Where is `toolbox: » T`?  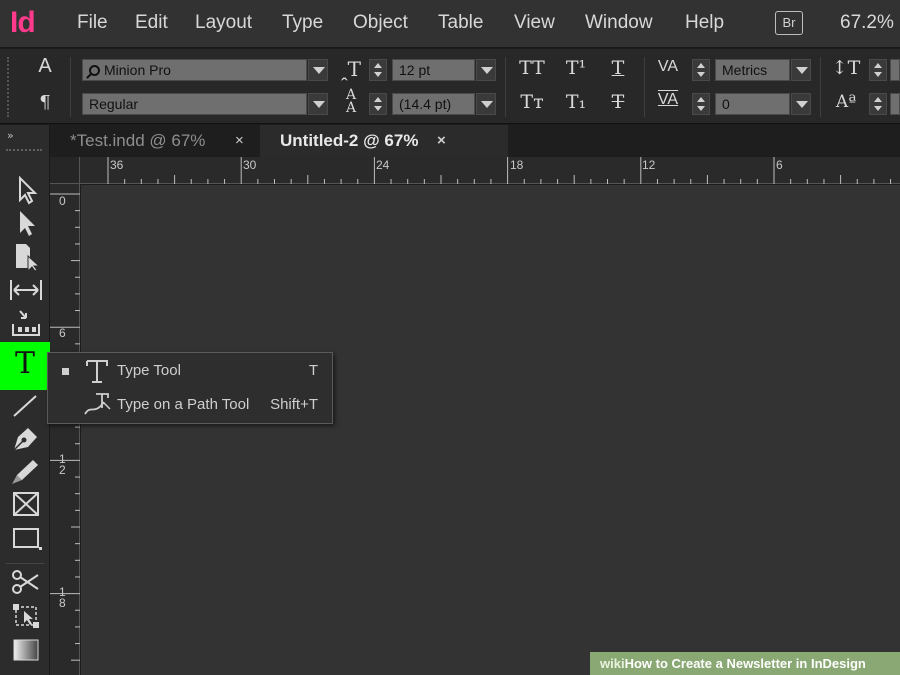 toolbox: » T is located at coordinates (25, 400).